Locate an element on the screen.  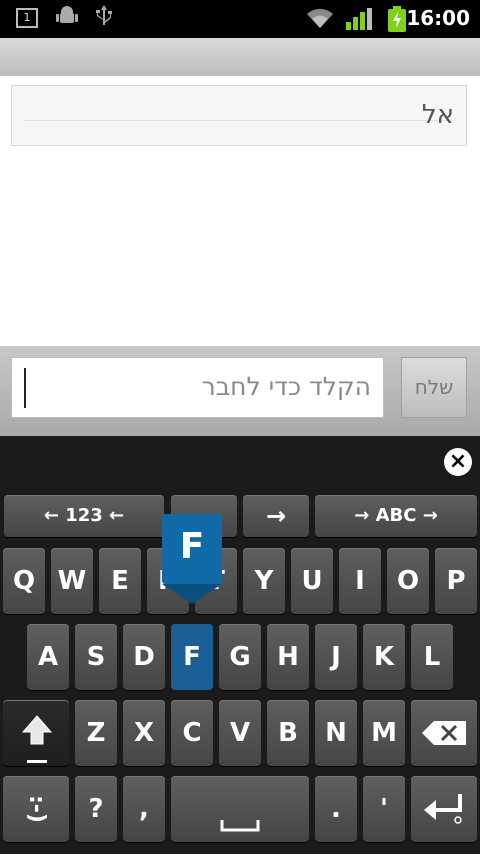
key-preview-popup: F is located at coordinates (192, 549).